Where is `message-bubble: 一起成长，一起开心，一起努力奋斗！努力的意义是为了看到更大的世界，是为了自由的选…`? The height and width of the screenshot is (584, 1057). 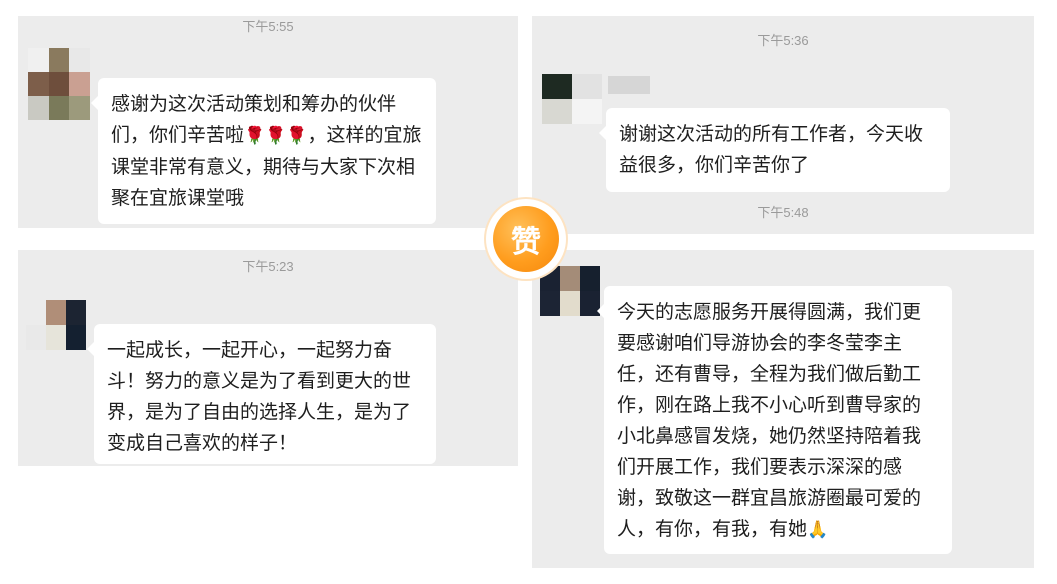
message-bubble: 一起成长，一起开心，一起努力奋斗！努力的意义是为了看到更大的世界，是为了自由的选… is located at coordinates (261, 394).